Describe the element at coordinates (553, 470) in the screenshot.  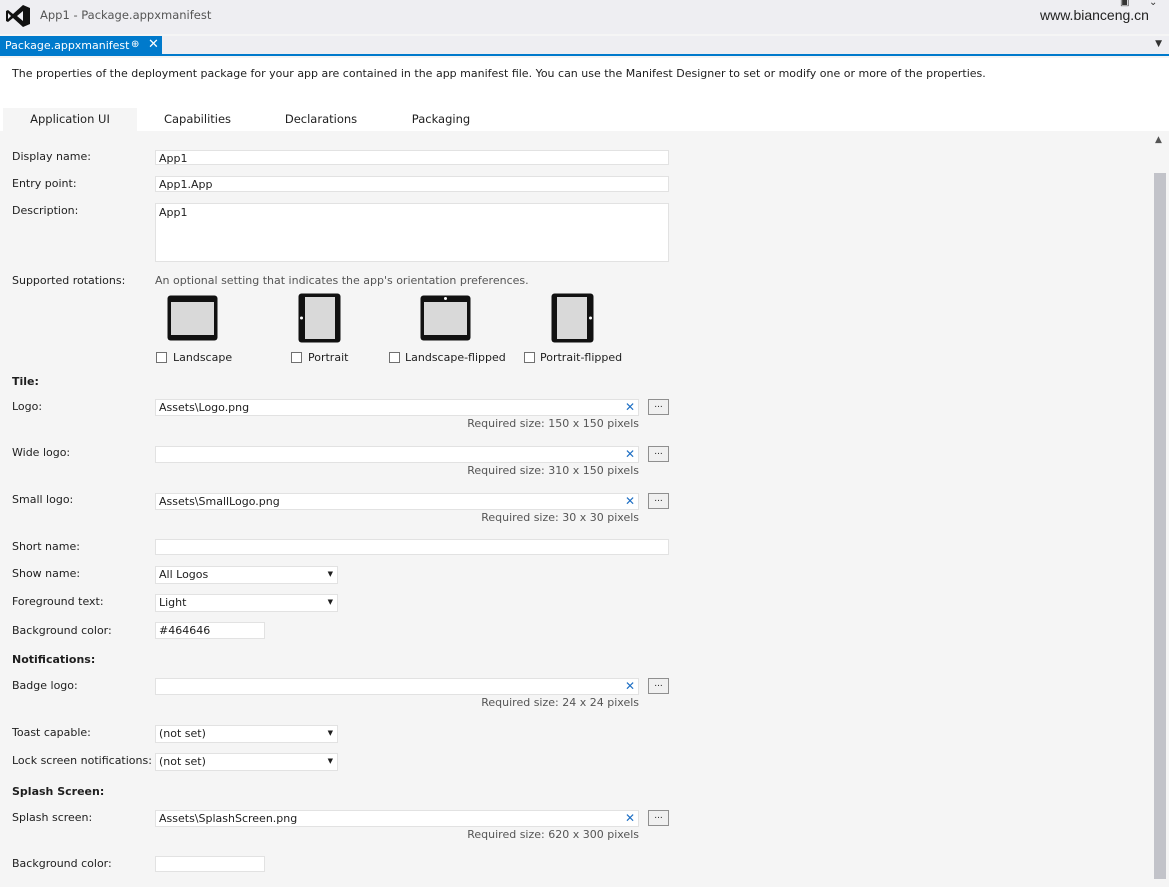
I see `wide-logo-required-size: Required size: 310 x 150 pixels` at that location.